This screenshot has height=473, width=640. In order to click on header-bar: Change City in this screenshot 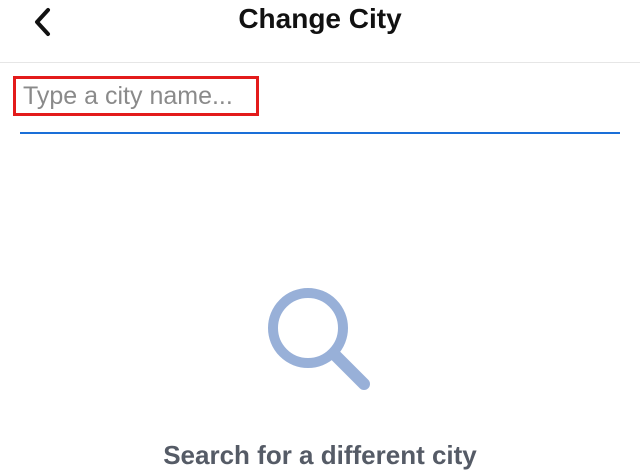, I will do `click(320, 31)`.